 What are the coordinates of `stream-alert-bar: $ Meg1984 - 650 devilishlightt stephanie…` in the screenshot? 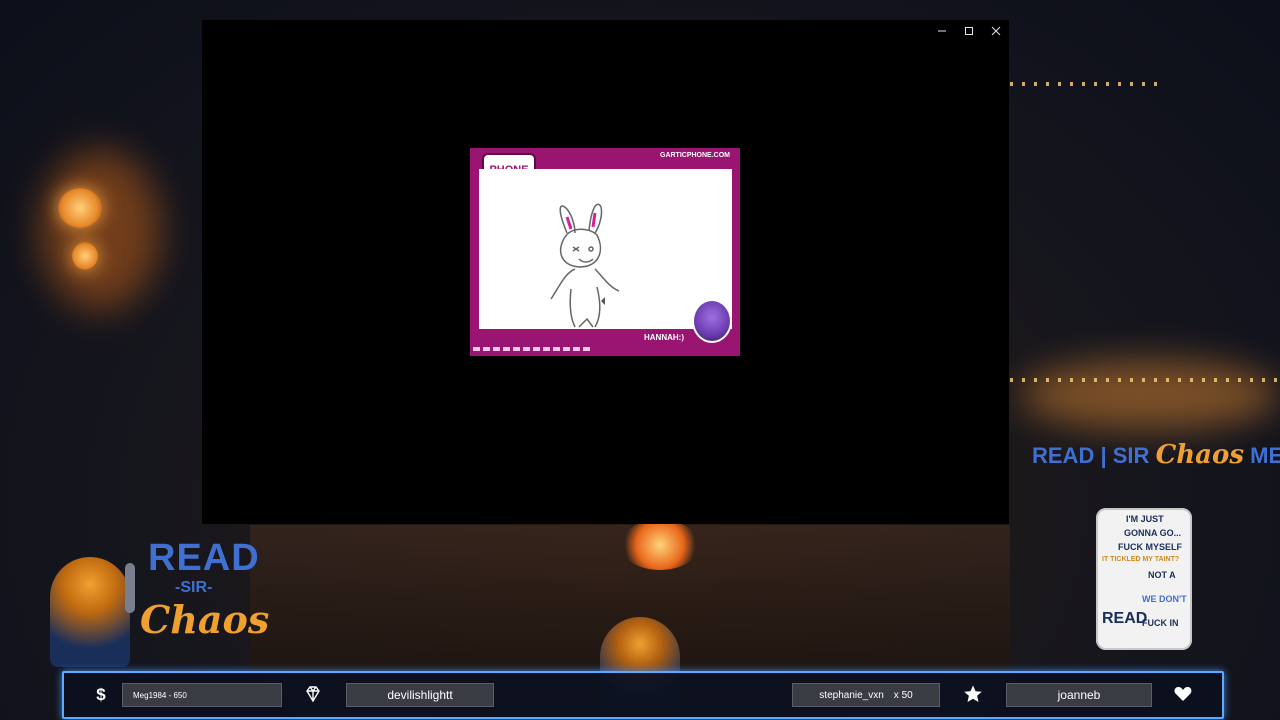 It's located at (643, 695).